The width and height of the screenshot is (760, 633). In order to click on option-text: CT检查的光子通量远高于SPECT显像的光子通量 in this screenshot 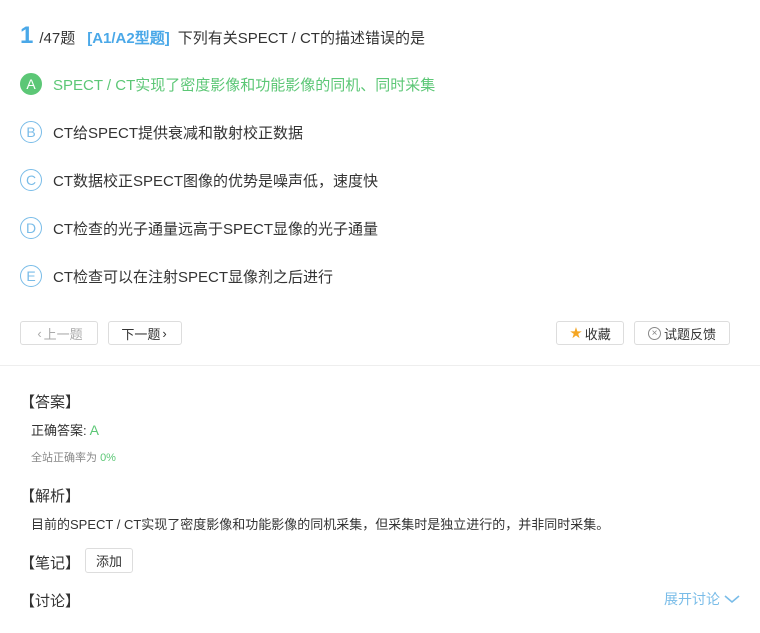, I will do `click(216, 229)`.